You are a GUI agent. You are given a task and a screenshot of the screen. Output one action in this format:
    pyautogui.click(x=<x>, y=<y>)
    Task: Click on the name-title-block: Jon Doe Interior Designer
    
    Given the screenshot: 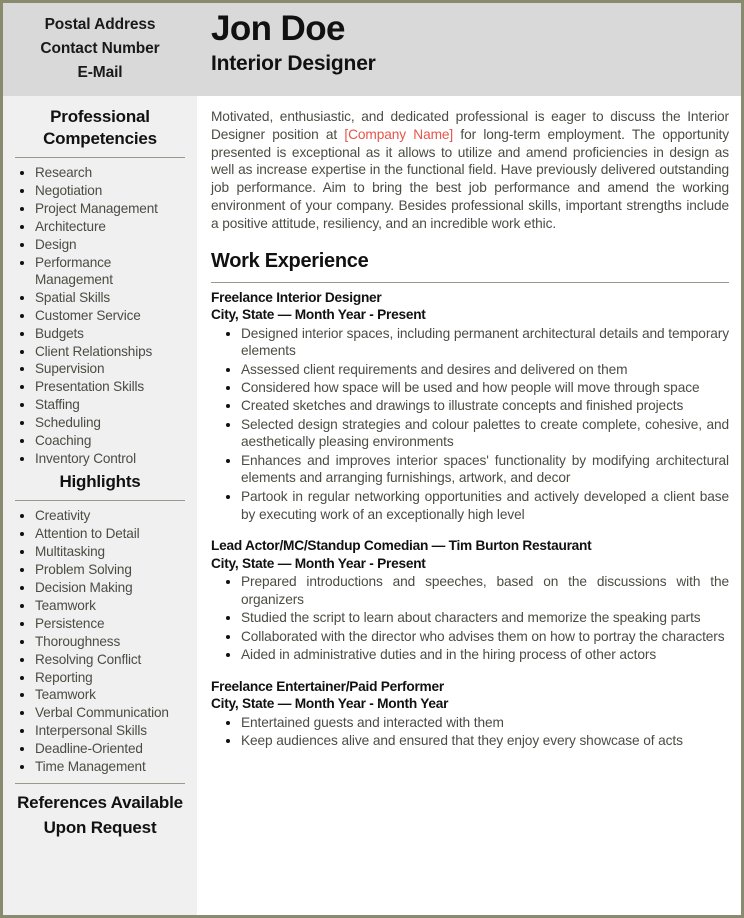 What is the action you would take?
    pyautogui.click(x=469, y=49)
    